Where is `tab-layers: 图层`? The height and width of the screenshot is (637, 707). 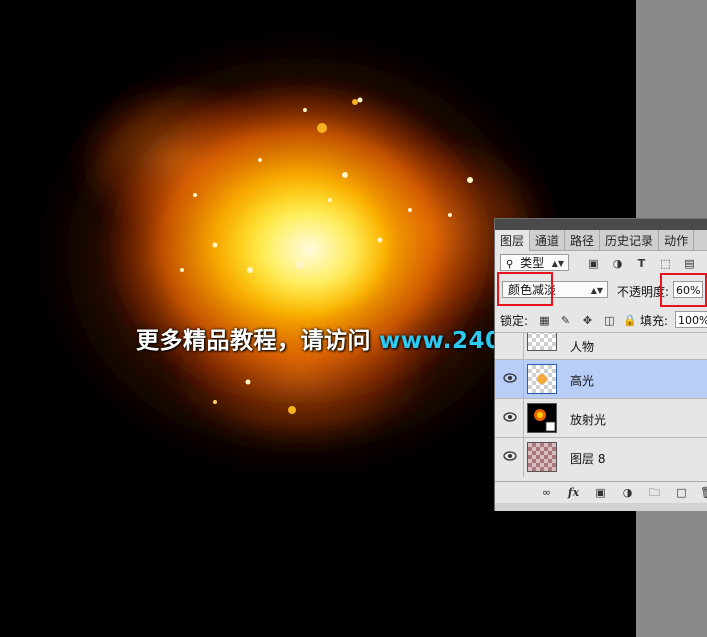
tab-layers: 图层 is located at coordinates (513, 240).